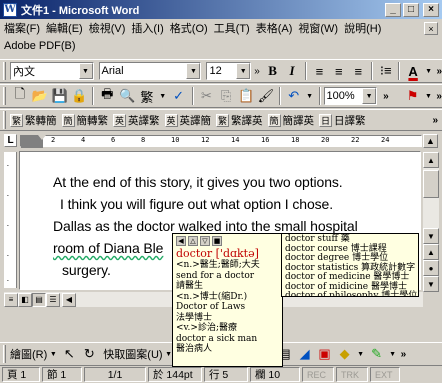 The width and height of the screenshot is (442, 383). Describe the element at coordinates (431, 160) in the screenshot. I see `scroll-up-icon: ▲` at that location.